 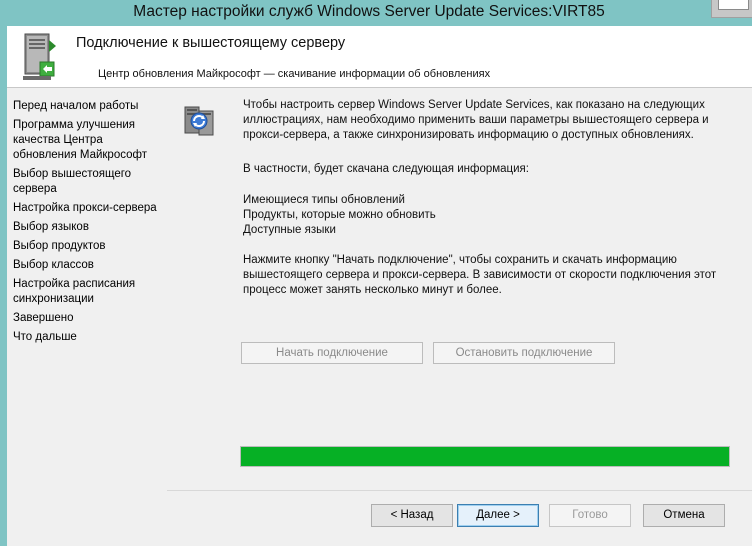 What do you see at coordinates (412, 515) in the screenshot?
I see `back-button: < Назад` at bounding box center [412, 515].